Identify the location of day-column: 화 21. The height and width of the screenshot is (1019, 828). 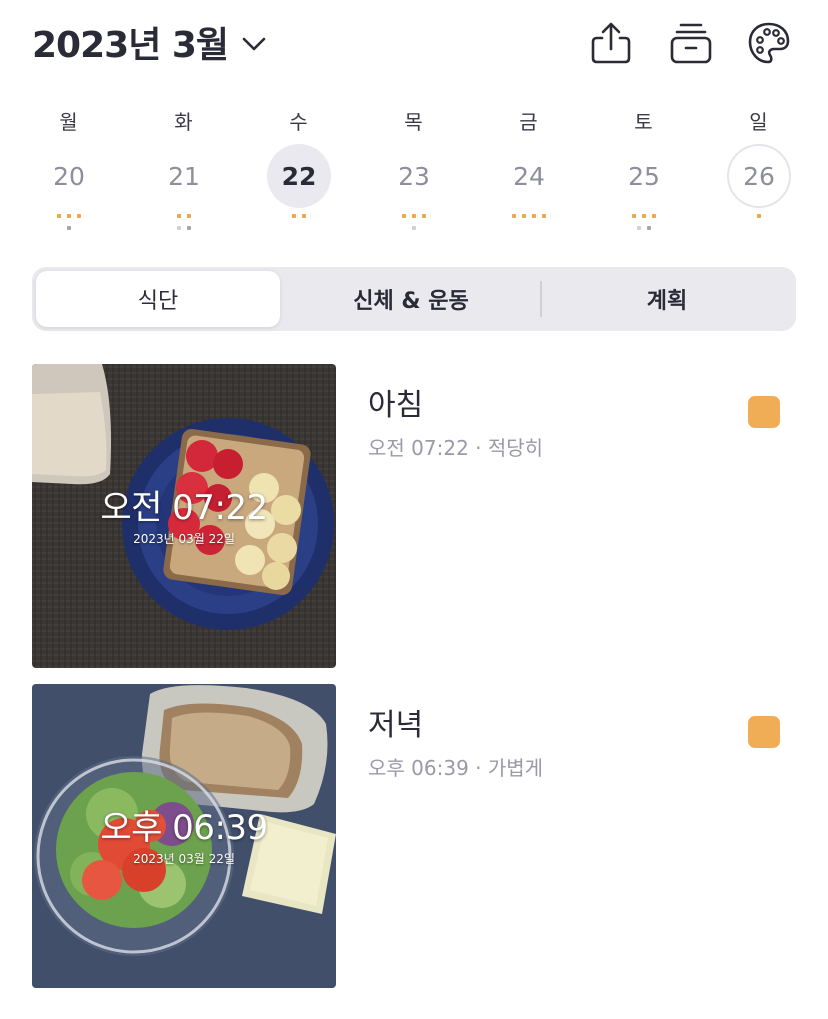
(183, 170).